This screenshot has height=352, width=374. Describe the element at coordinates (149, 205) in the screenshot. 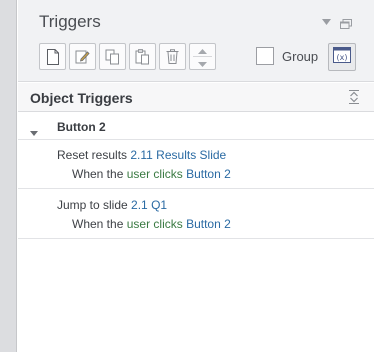

I see `trigger-target-link: 2.1 Q1` at that location.